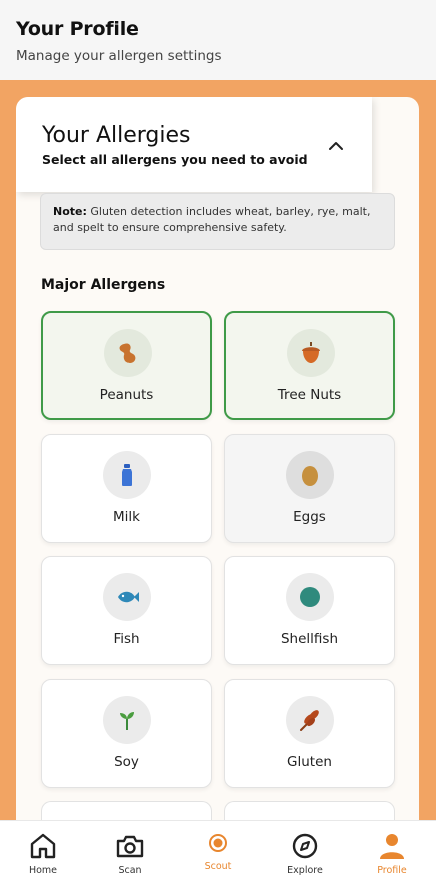  Describe the element at coordinates (309, 395) in the screenshot. I see `allergen-label: Tree Nuts` at that location.